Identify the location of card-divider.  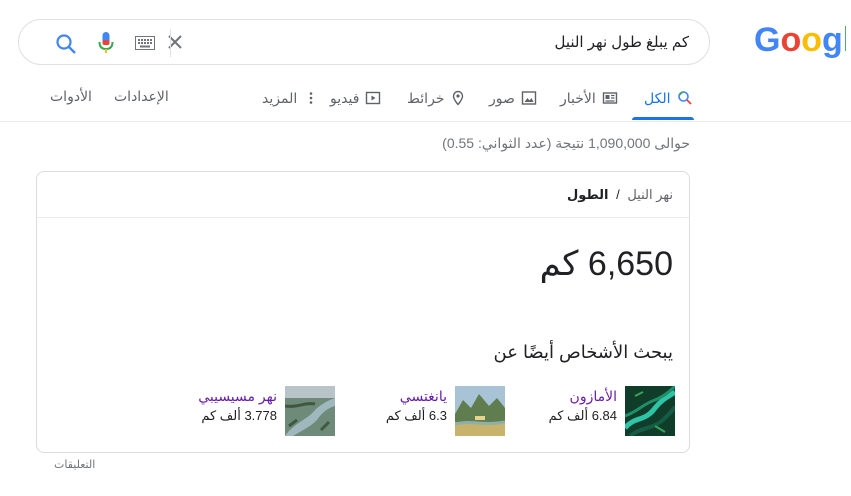
(363, 217).